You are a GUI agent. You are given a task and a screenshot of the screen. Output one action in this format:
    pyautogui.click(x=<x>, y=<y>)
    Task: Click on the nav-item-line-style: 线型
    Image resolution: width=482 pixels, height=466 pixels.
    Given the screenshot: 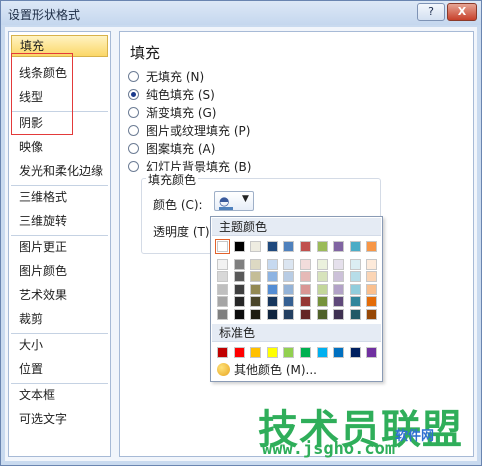 What is the action you would take?
    pyautogui.click(x=59, y=97)
    